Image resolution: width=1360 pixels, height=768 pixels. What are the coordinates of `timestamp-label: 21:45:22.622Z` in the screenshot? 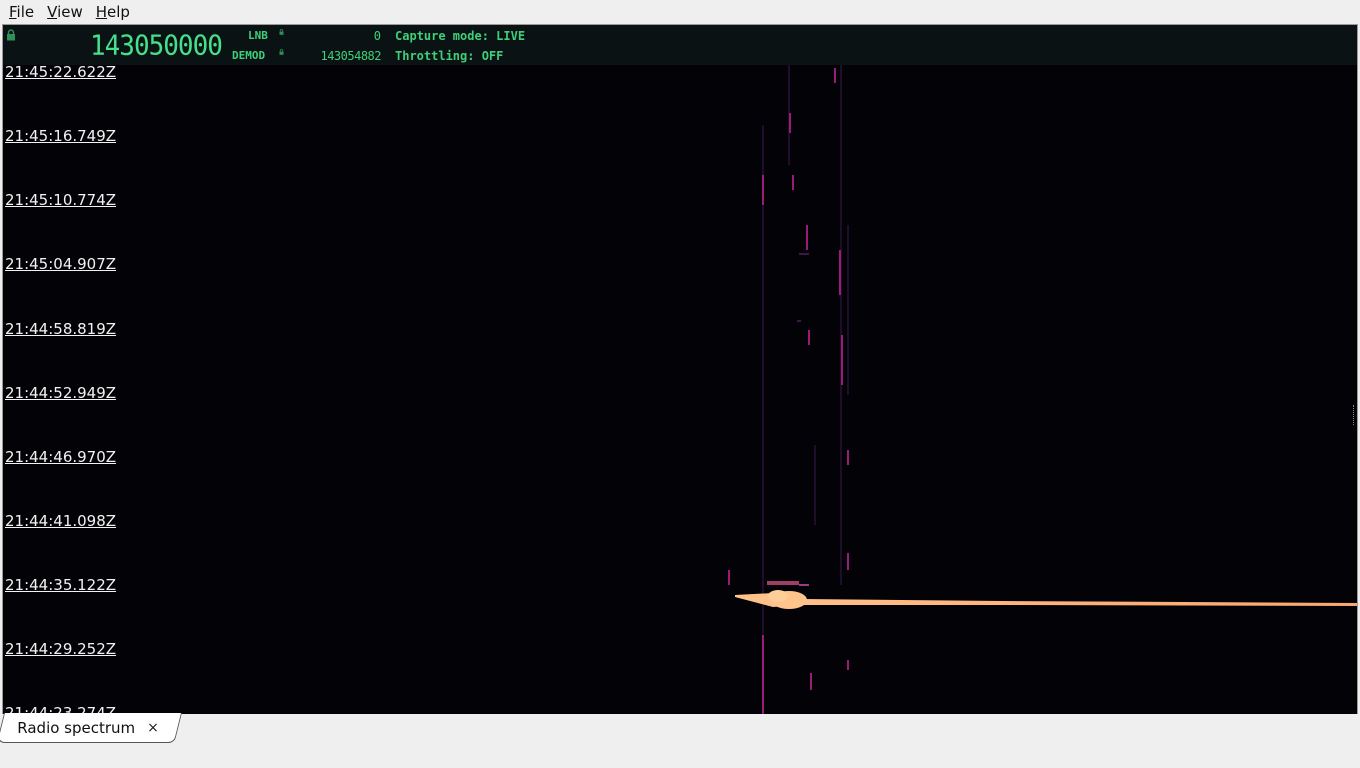 It's located at (61, 72).